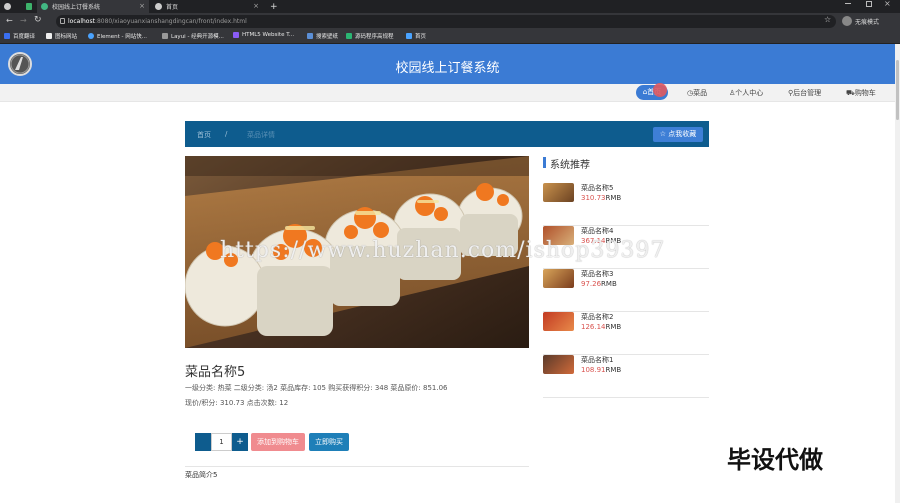  What do you see at coordinates (593, 198) in the screenshot?
I see `price-value: 310.73` at bounding box center [593, 198].